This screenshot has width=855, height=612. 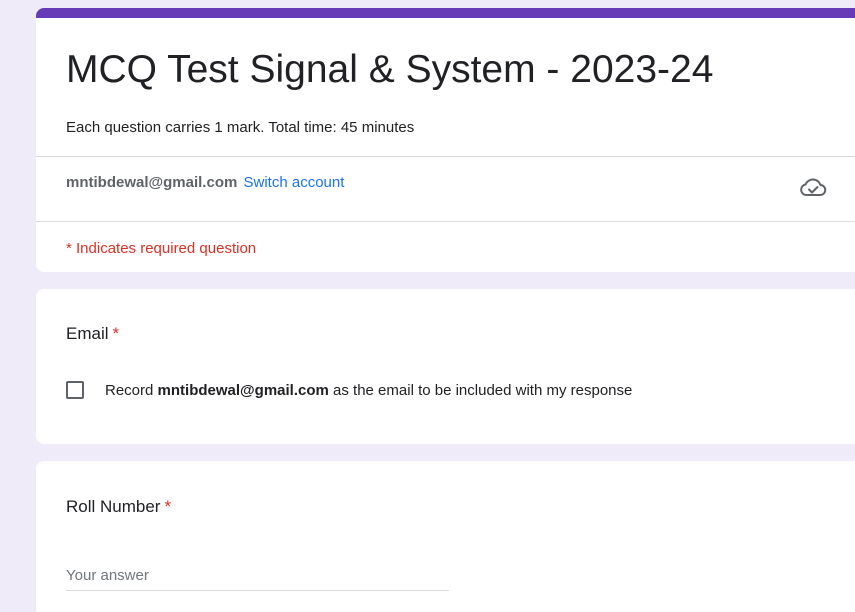 I want to click on roll-number-question-title: Roll Number *, so click(x=118, y=507).